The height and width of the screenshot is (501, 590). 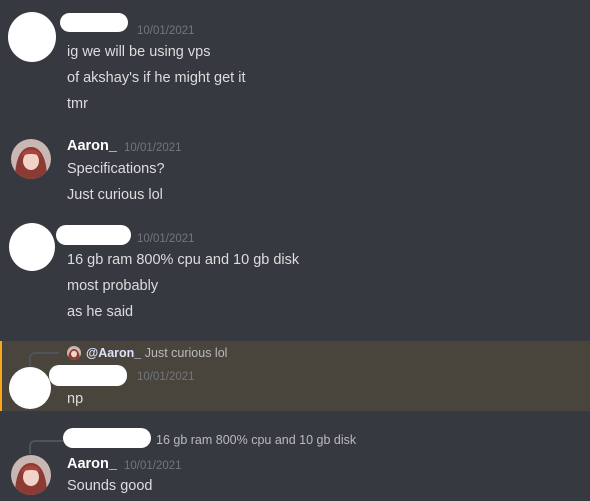 I want to click on reply-avatar, so click(x=74, y=353).